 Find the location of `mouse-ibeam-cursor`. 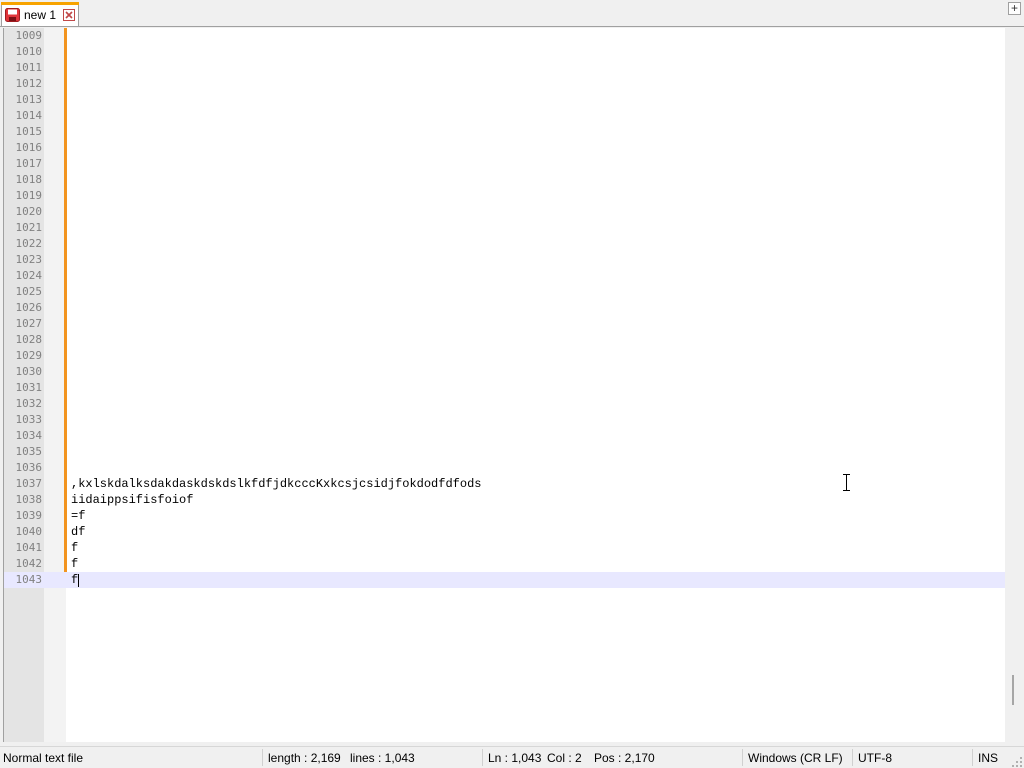

mouse-ibeam-cursor is located at coordinates (846, 482).